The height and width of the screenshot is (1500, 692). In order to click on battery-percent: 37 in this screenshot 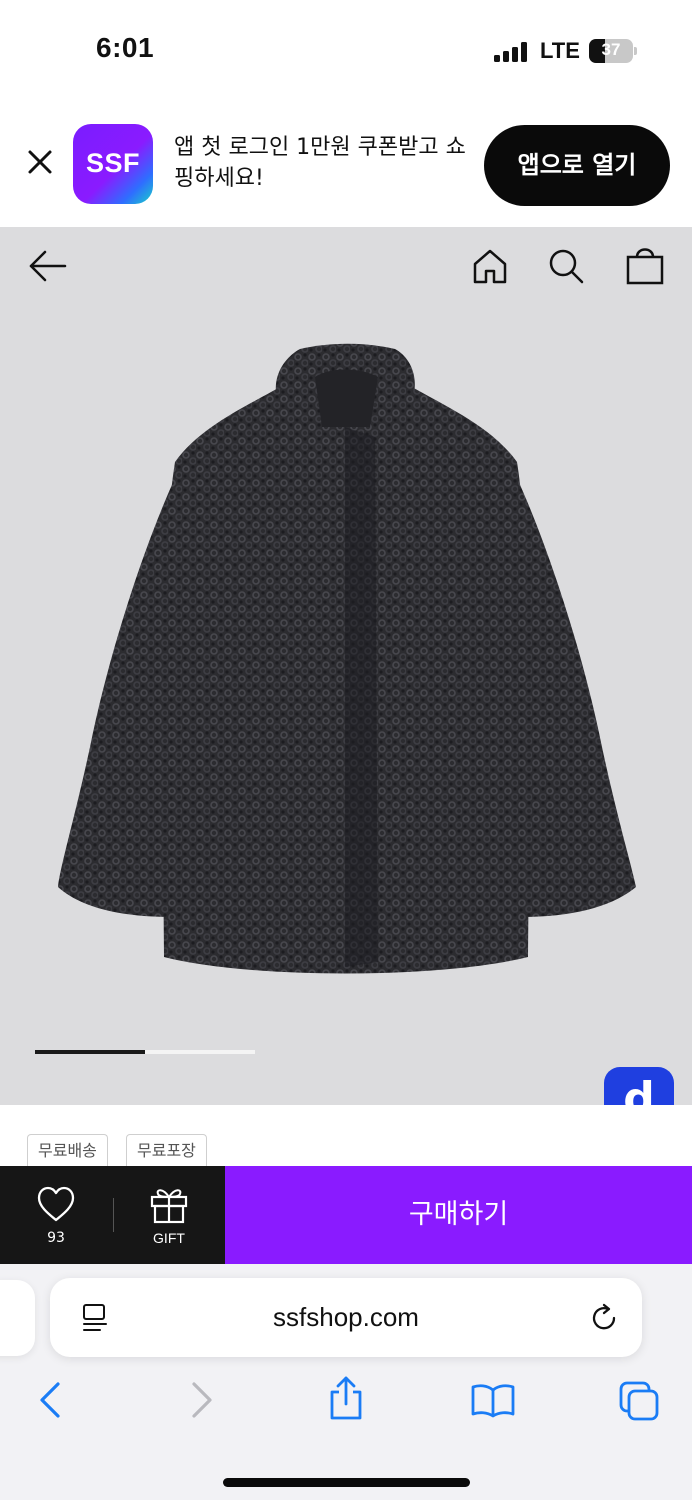, I will do `click(611, 49)`.